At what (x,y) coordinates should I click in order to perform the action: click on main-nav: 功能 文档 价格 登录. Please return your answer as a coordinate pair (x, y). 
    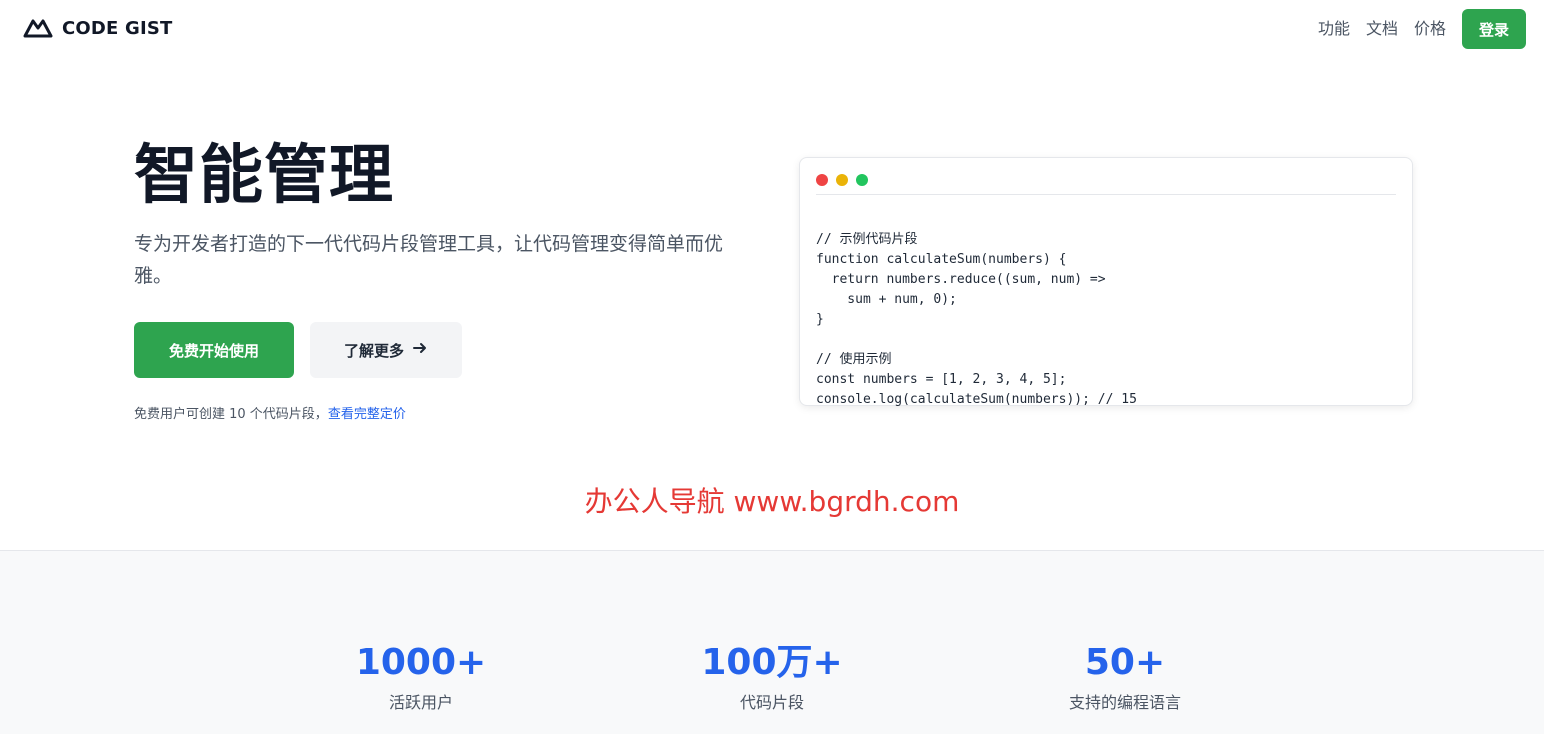
    Looking at the image, I should click on (1422, 29).